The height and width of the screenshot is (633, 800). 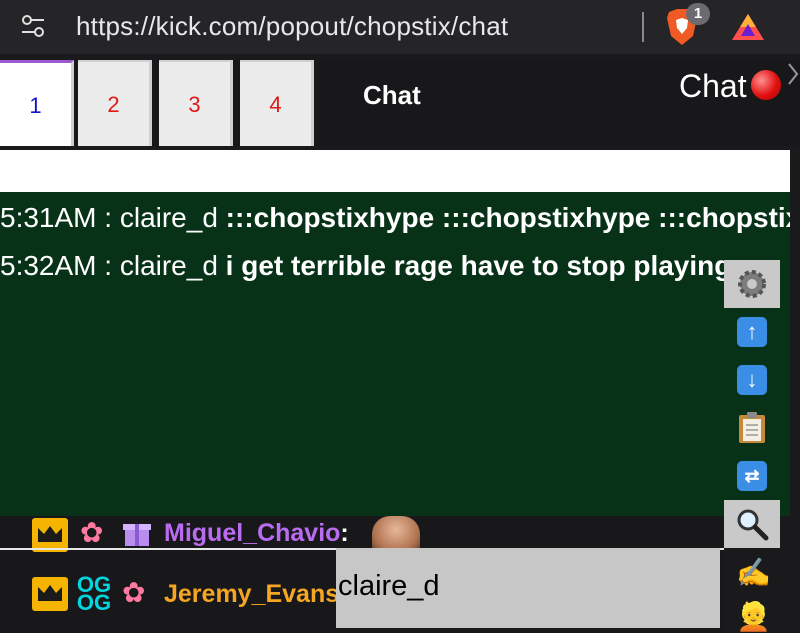 I want to click on search-button, so click(x=752, y=524).